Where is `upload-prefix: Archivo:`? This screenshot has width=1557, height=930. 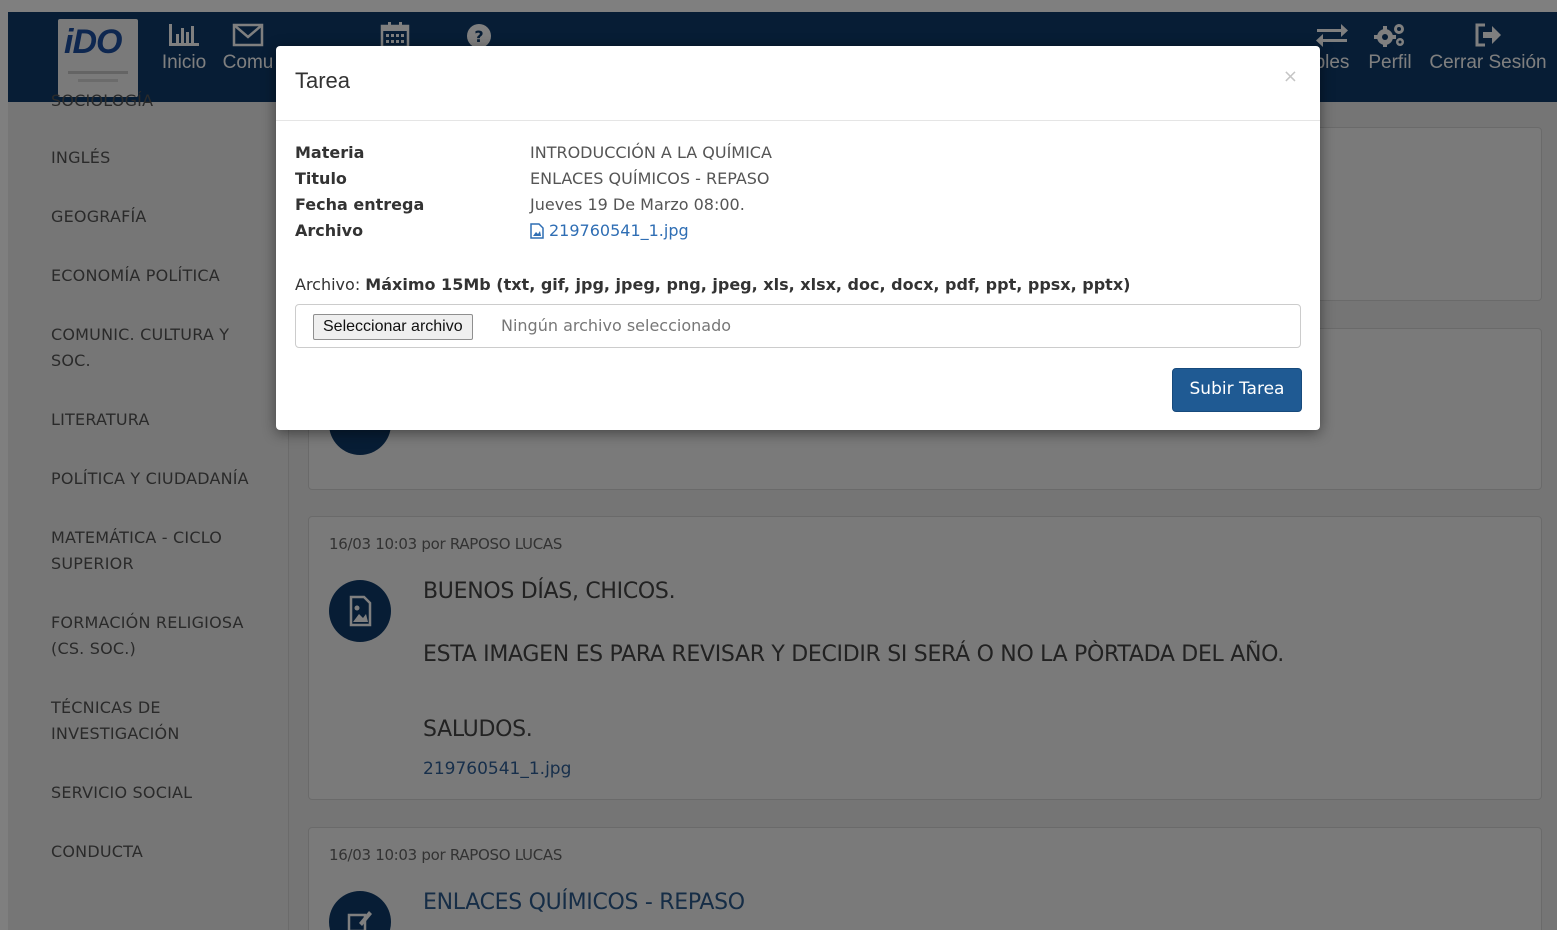
upload-prefix: Archivo: is located at coordinates (330, 284).